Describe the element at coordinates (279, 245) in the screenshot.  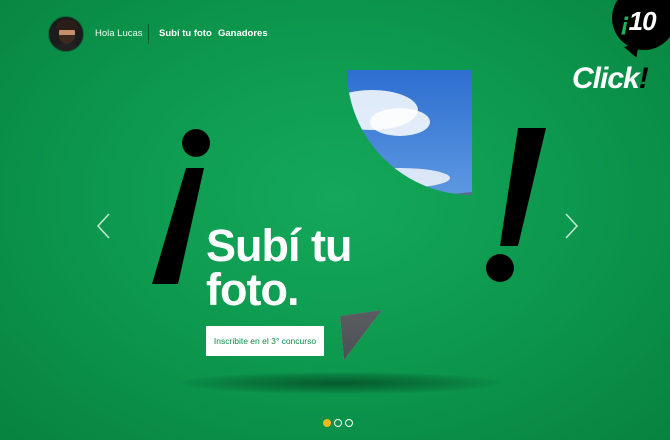
I see `headline-line-1: Subí tu` at that location.